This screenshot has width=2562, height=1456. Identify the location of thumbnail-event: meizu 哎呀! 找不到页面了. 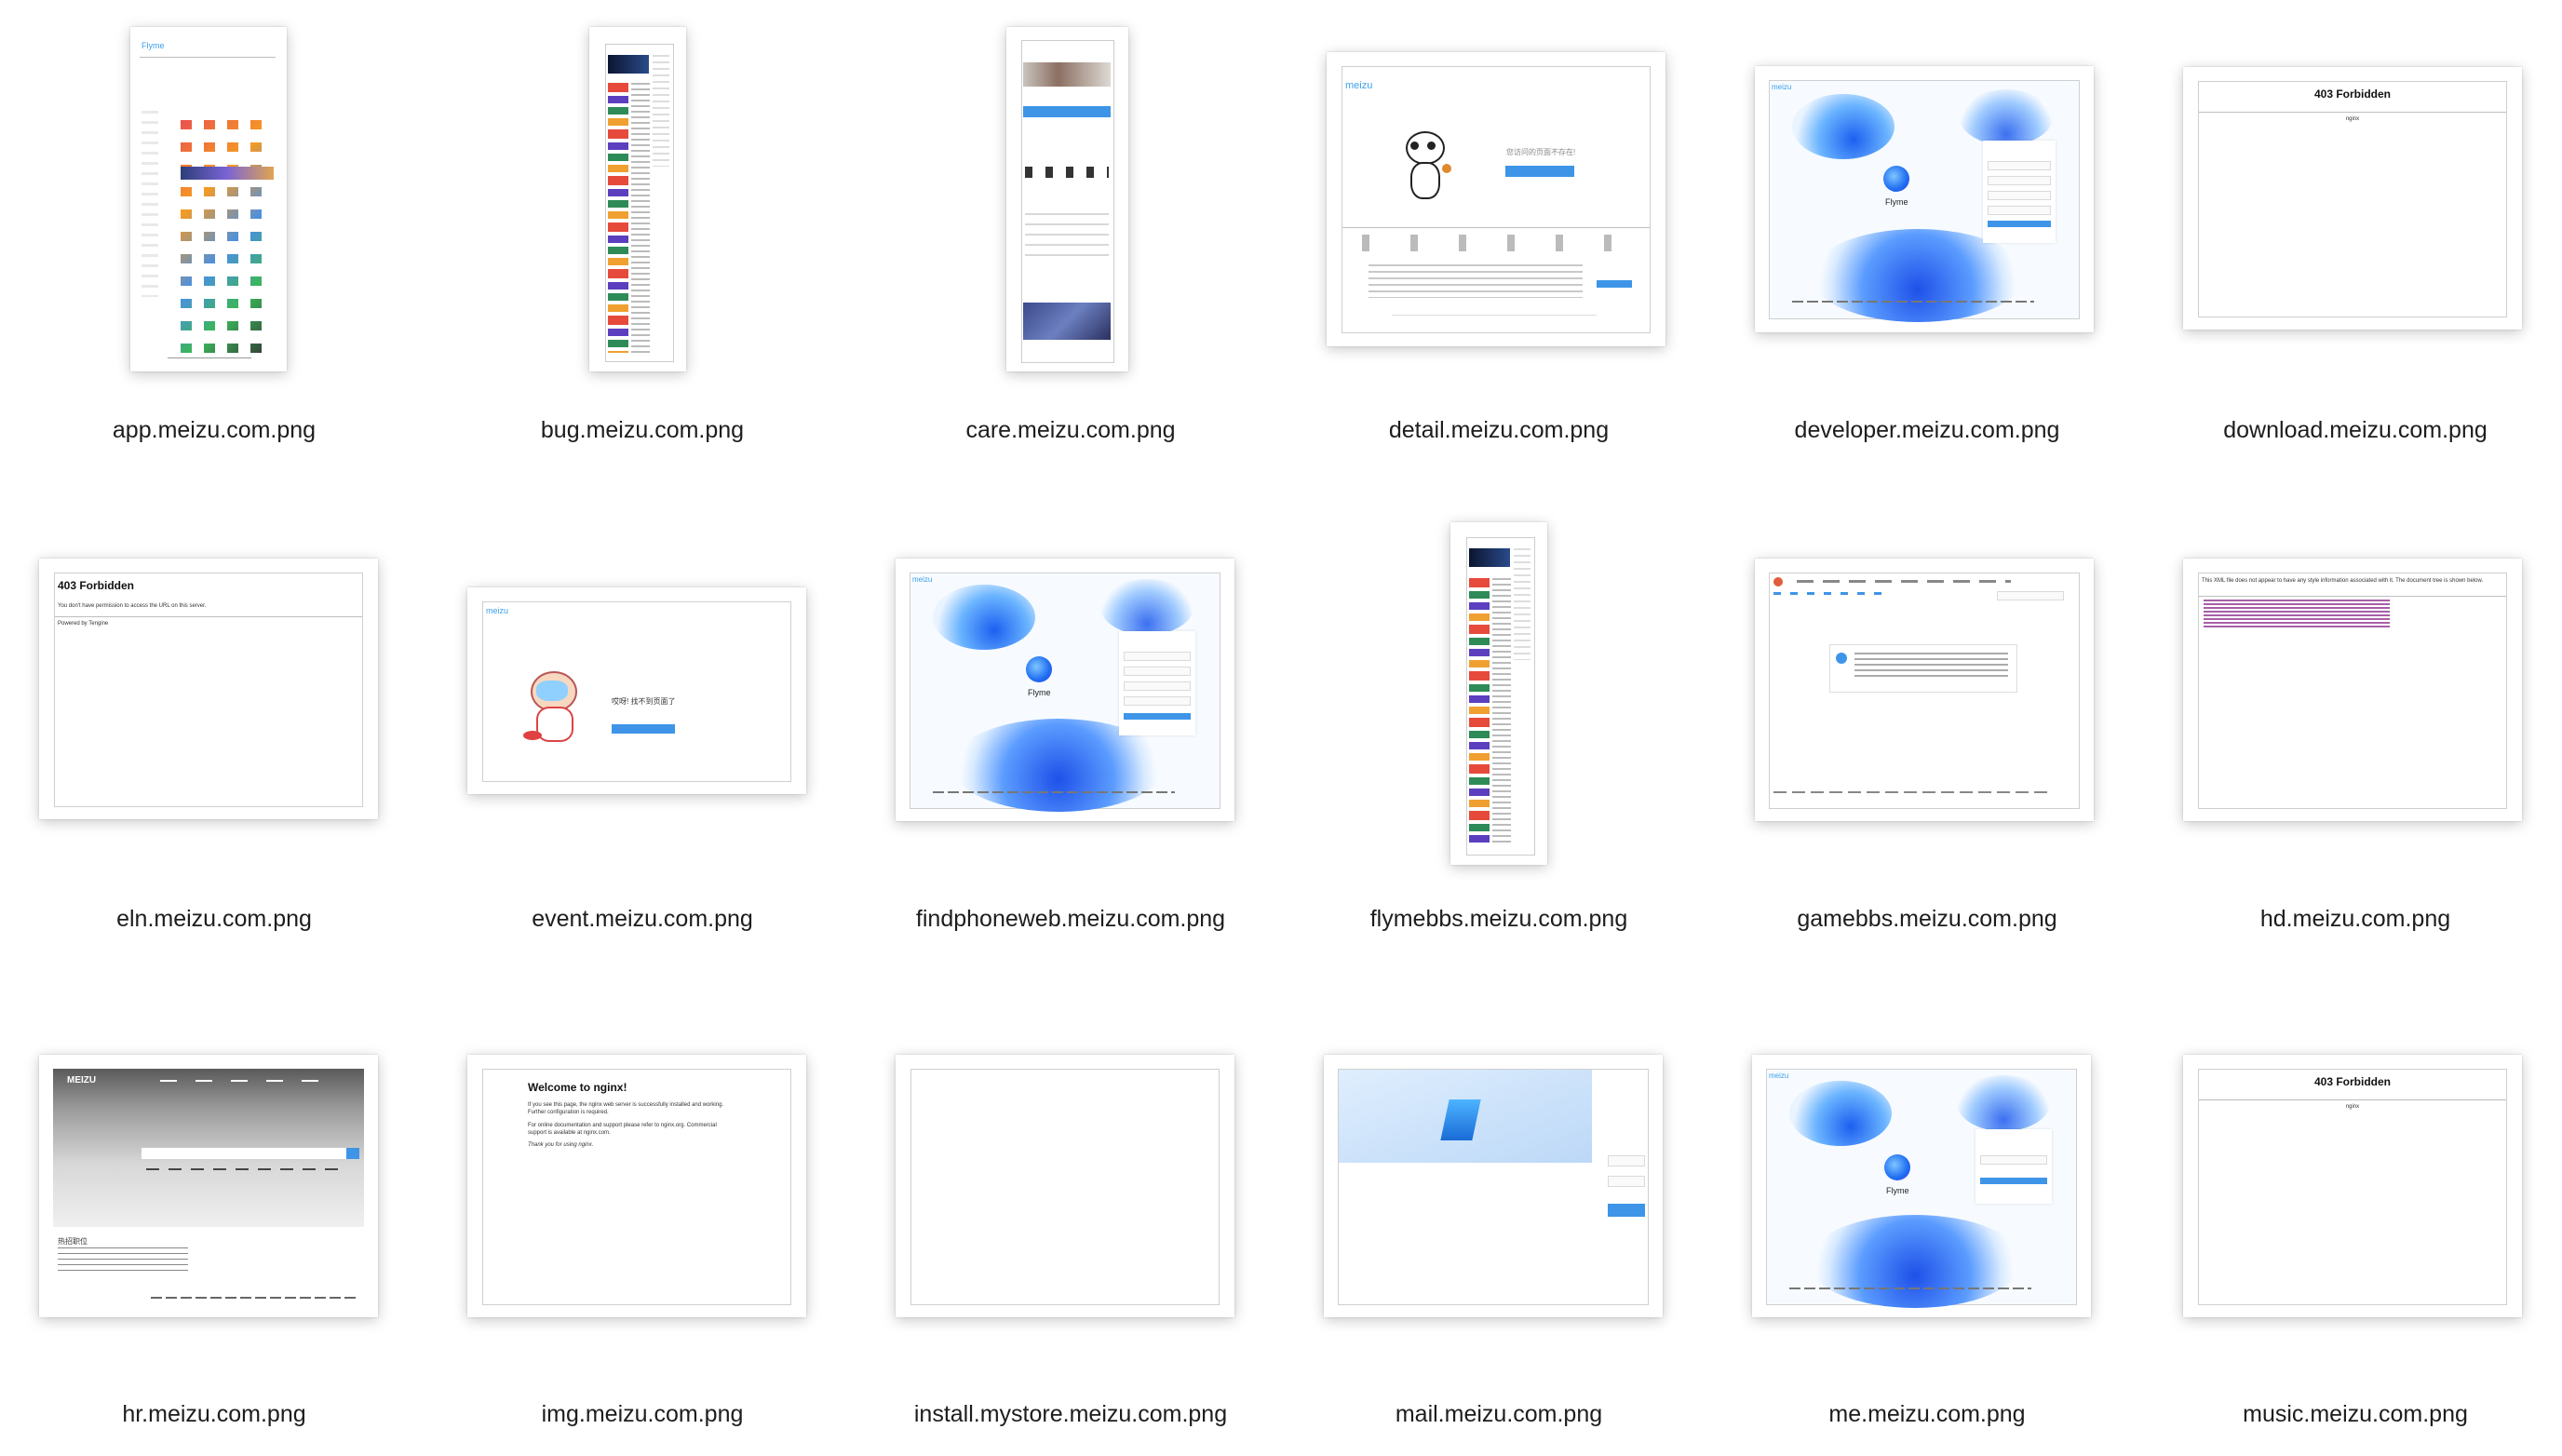
(637, 690).